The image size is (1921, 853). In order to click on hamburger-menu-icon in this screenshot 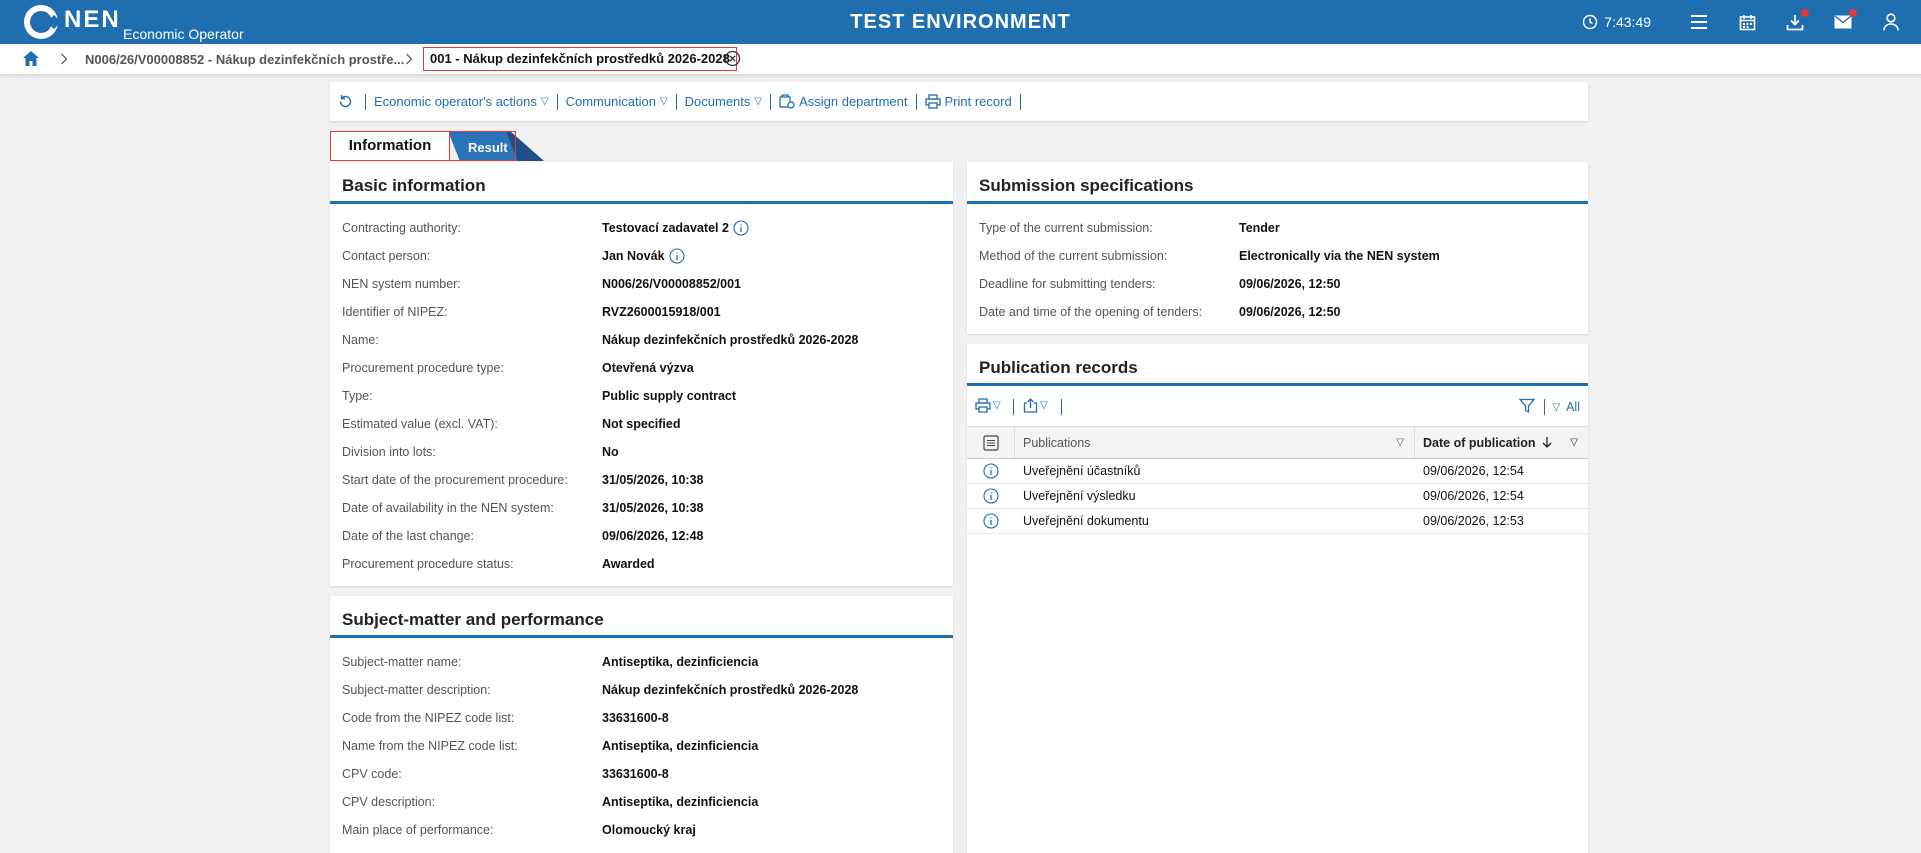, I will do `click(1699, 22)`.